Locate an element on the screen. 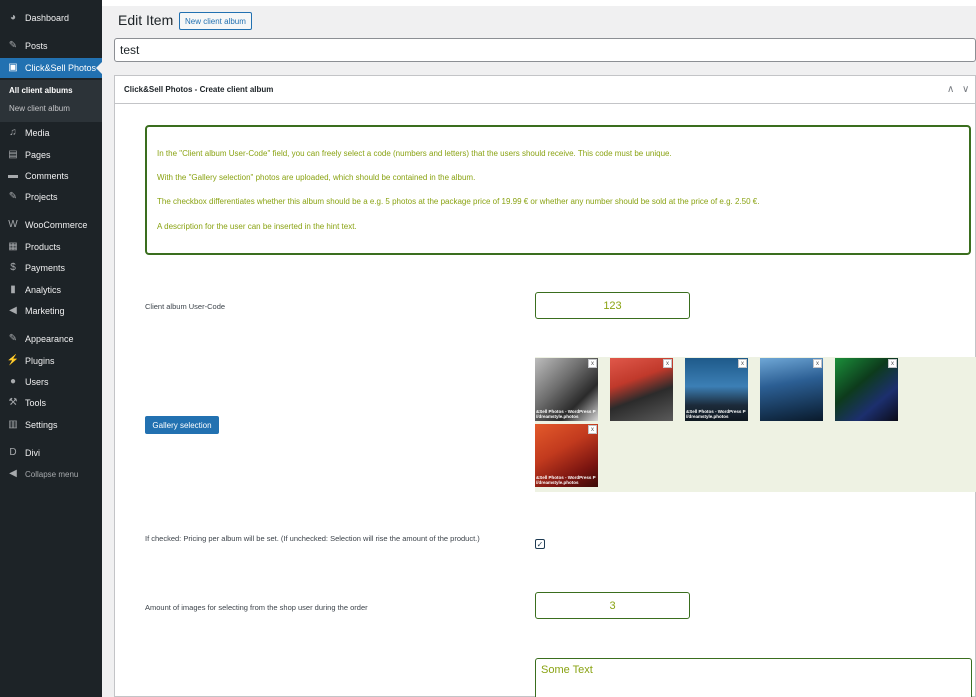  top-strip is located at coordinates (539, 3).